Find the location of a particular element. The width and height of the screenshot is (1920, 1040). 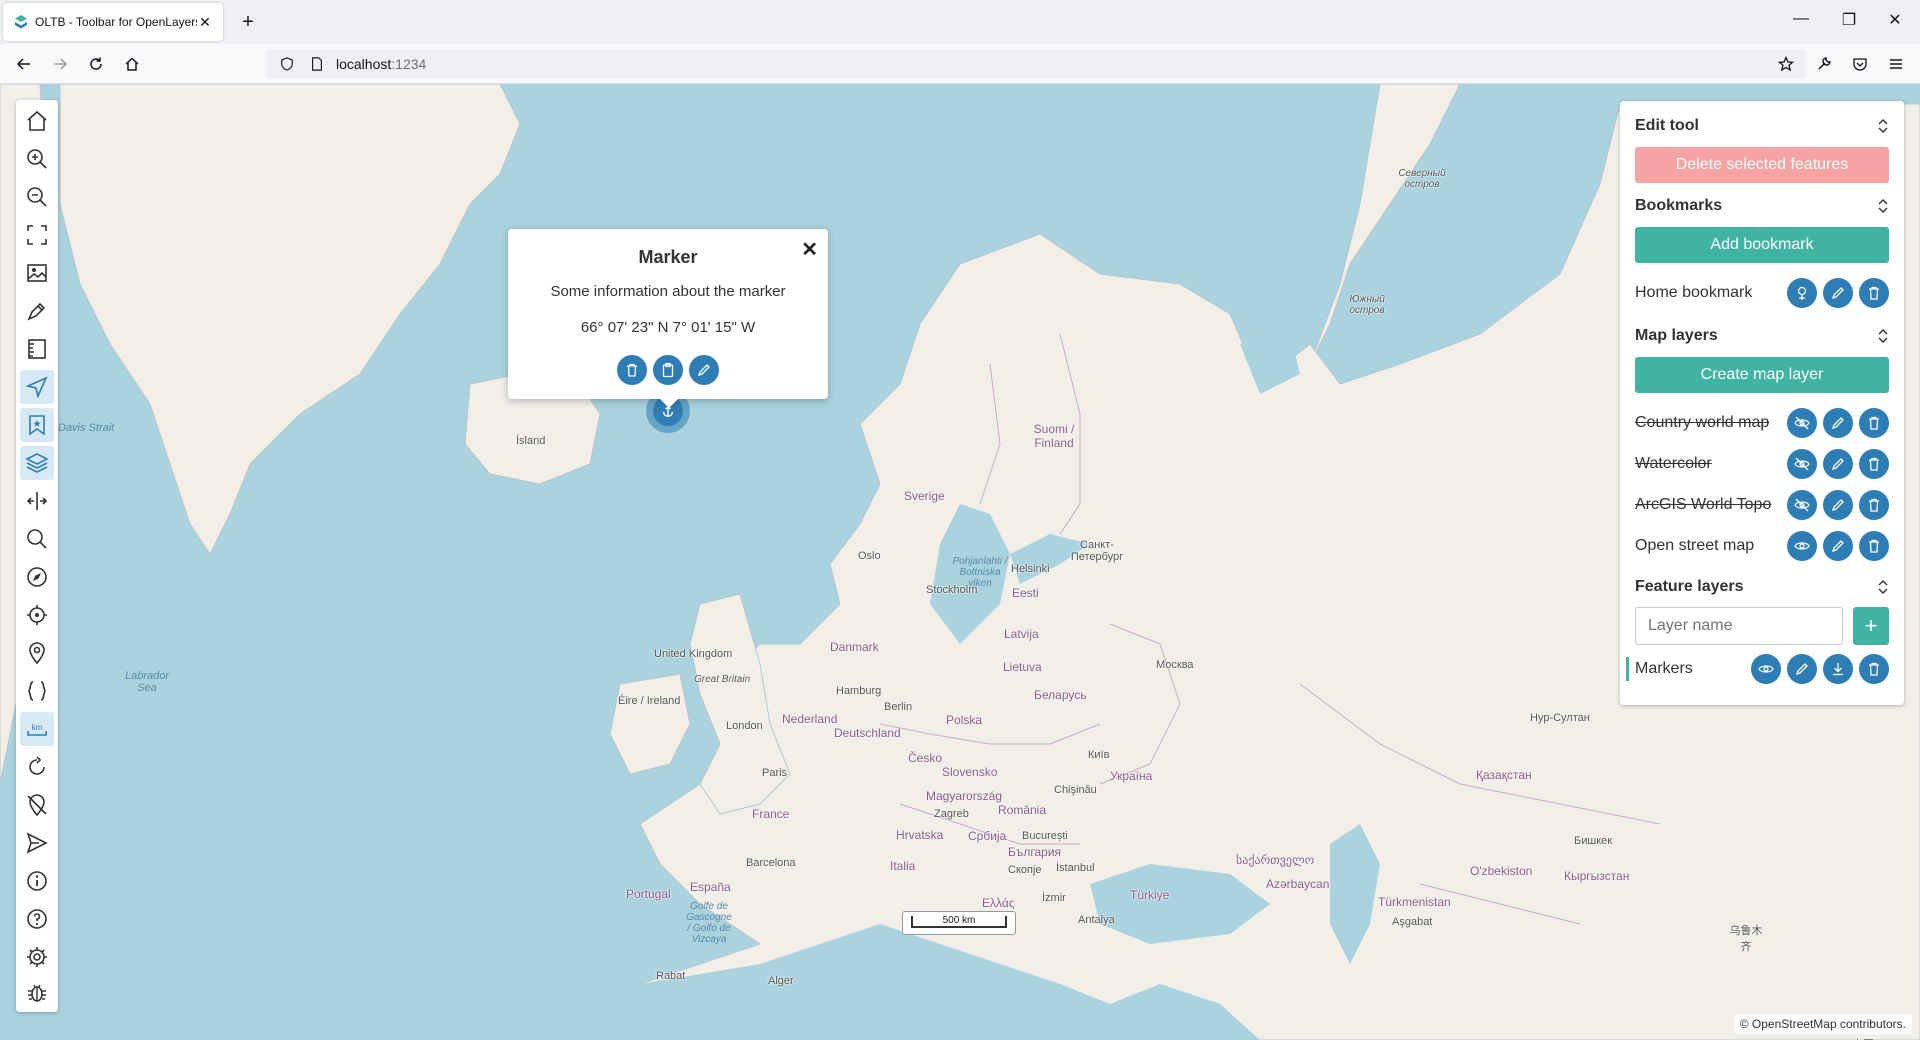

pin-off-icon is located at coordinates (37, 805).